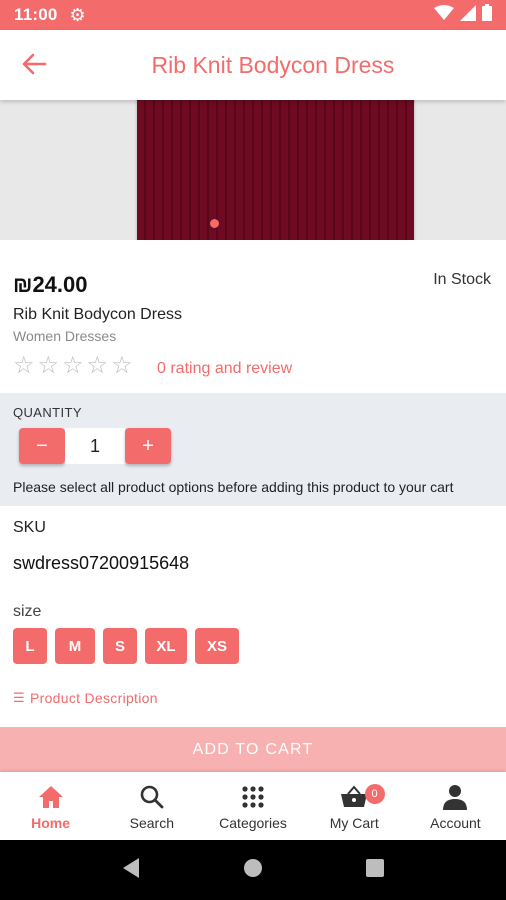 This screenshot has width=506, height=900. I want to click on nav-item-home: Home, so click(50, 806).